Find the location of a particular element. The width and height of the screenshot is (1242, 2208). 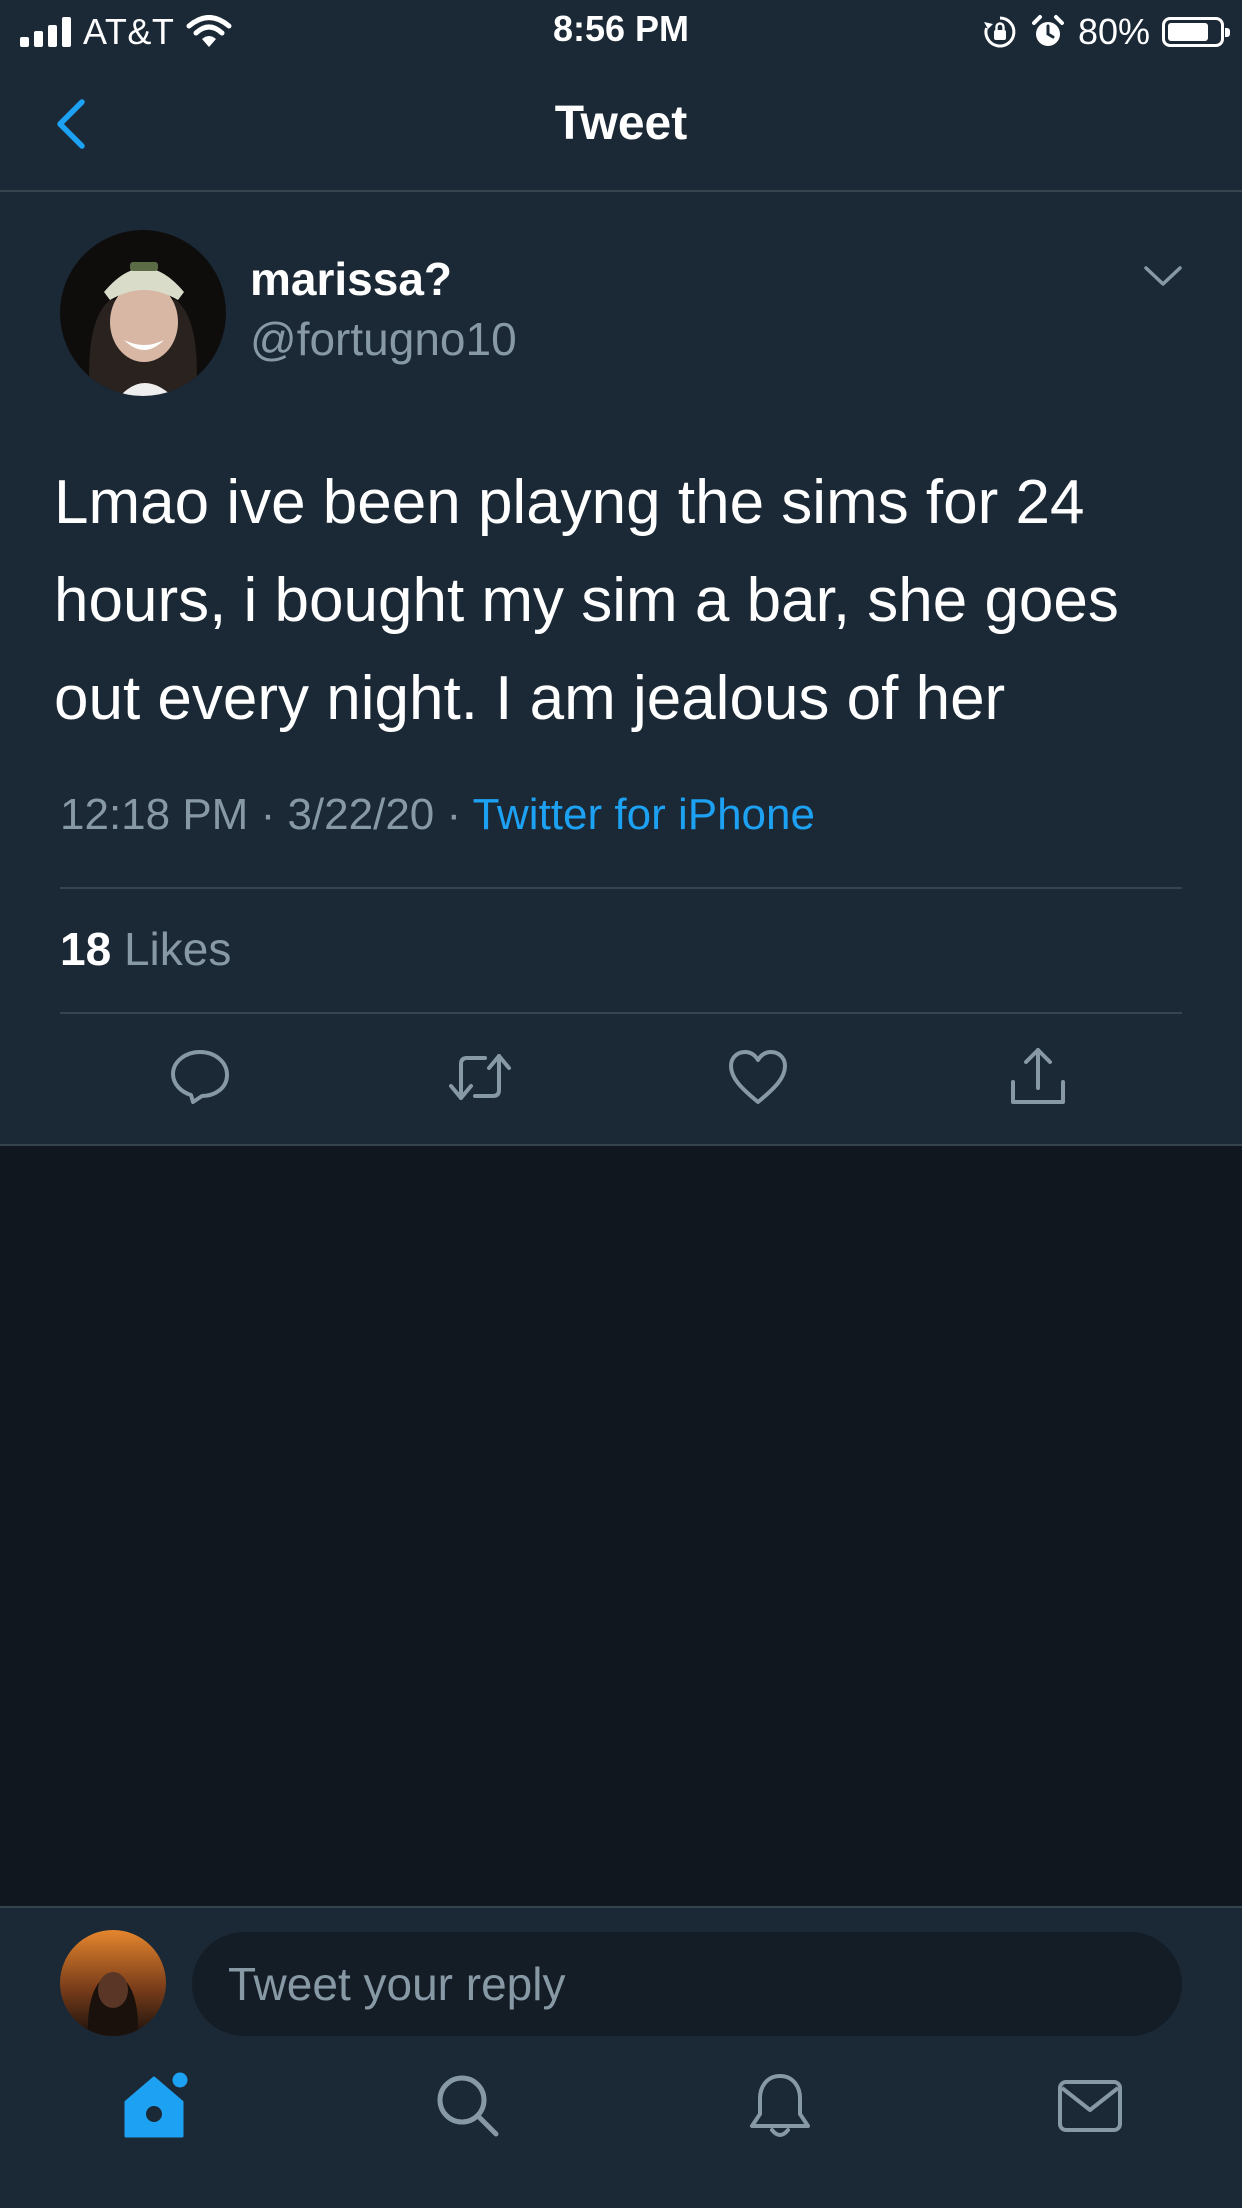

nav-bar: Tweet is located at coordinates (621, 127).